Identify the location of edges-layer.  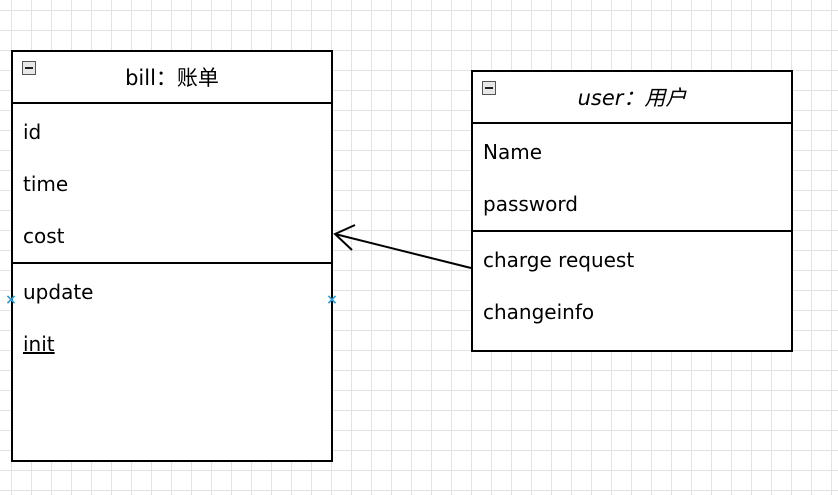
(402, 246).